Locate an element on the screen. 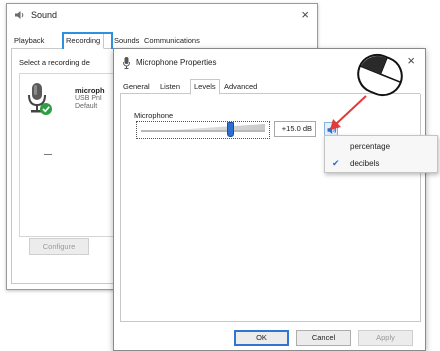  menu-item-percentage: percentage is located at coordinates (381, 146).